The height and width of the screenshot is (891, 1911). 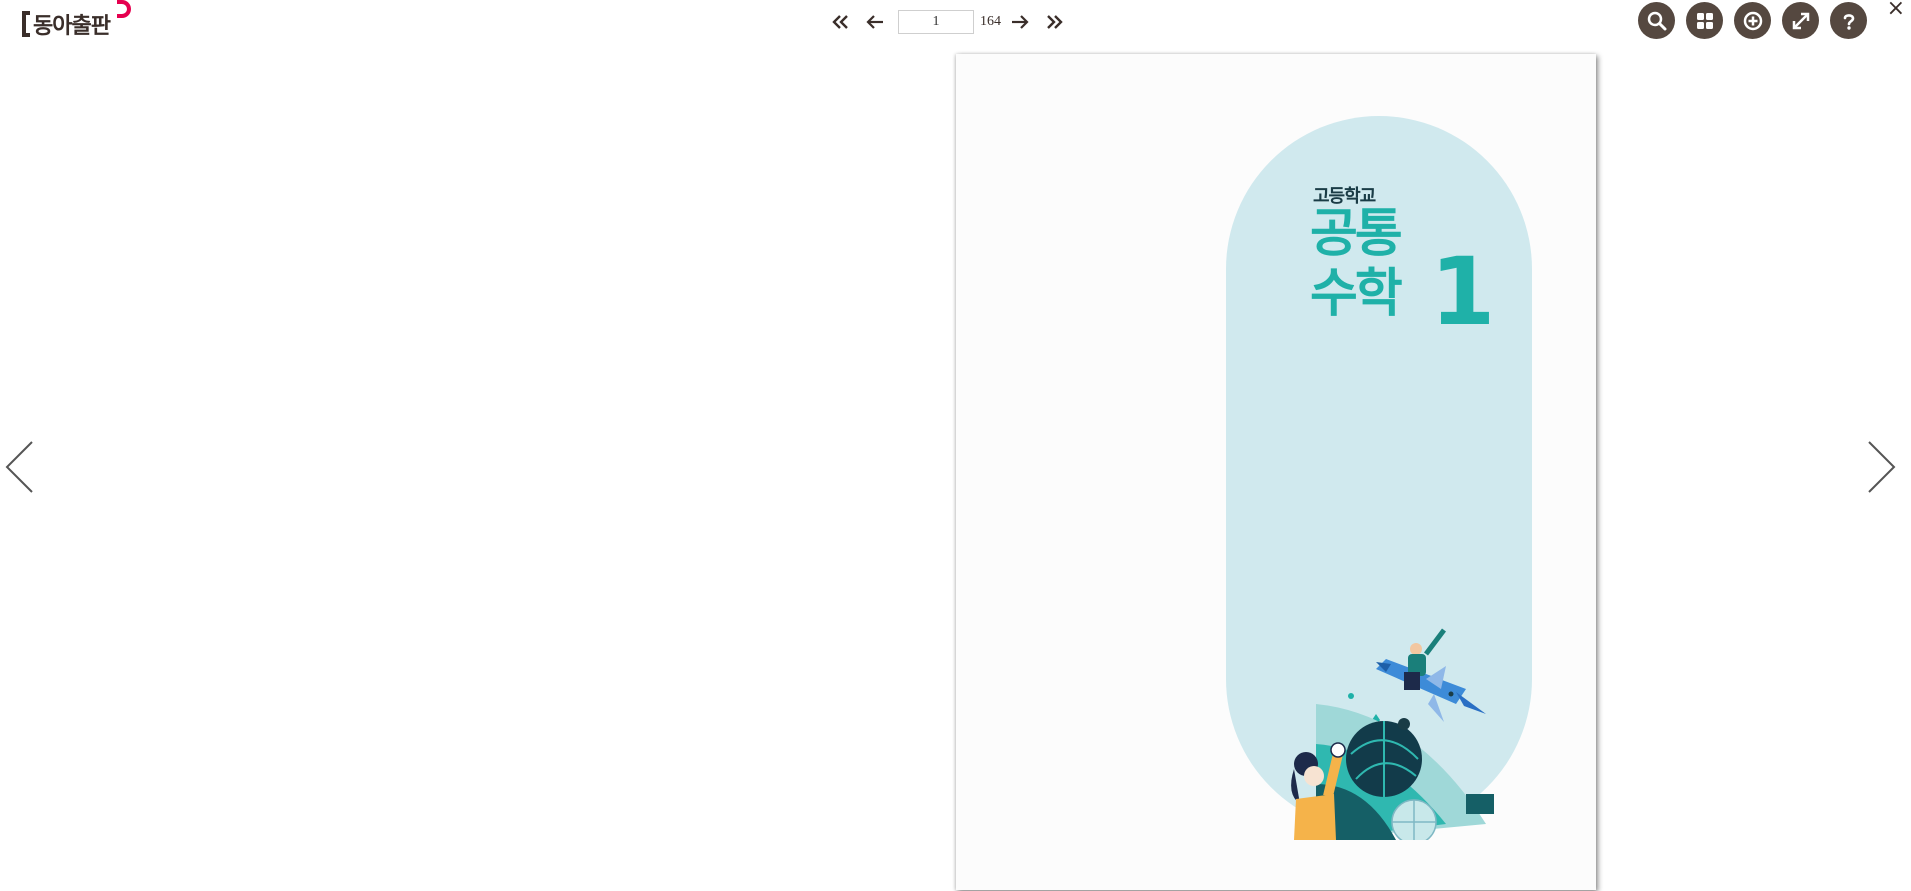 What do you see at coordinates (990, 21) in the screenshot?
I see `total-pages: 164` at bounding box center [990, 21].